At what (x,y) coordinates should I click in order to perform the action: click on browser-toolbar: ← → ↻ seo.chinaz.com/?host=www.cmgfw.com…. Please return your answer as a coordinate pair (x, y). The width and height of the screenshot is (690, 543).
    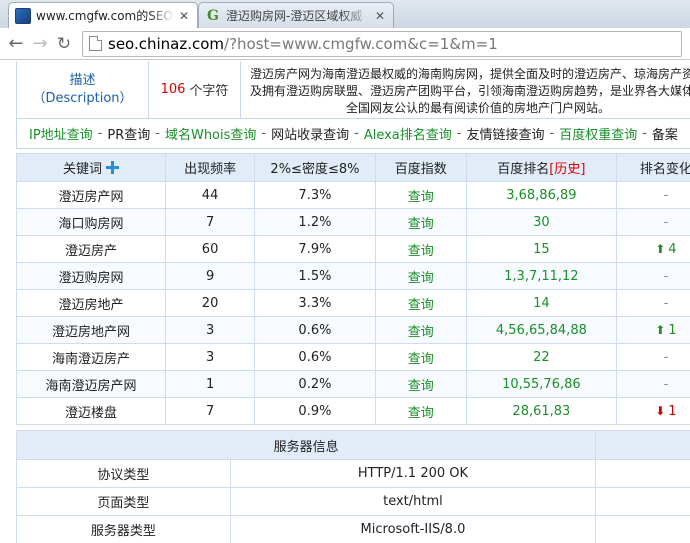
    Looking at the image, I should click on (345, 44).